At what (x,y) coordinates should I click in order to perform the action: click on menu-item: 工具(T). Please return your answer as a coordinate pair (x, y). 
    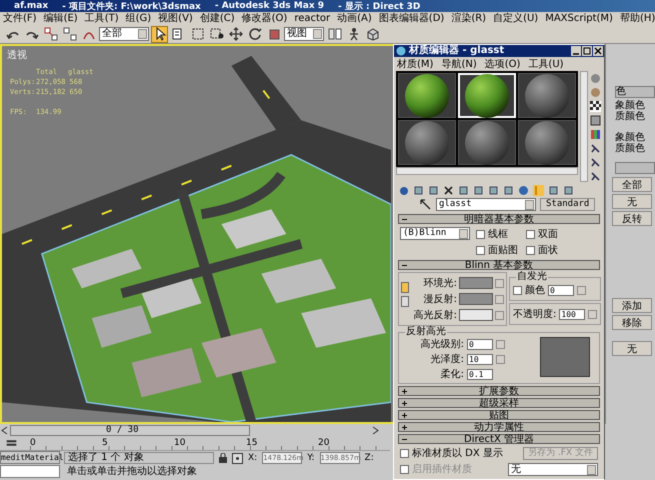
    Looking at the image, I should click on (101, 18).